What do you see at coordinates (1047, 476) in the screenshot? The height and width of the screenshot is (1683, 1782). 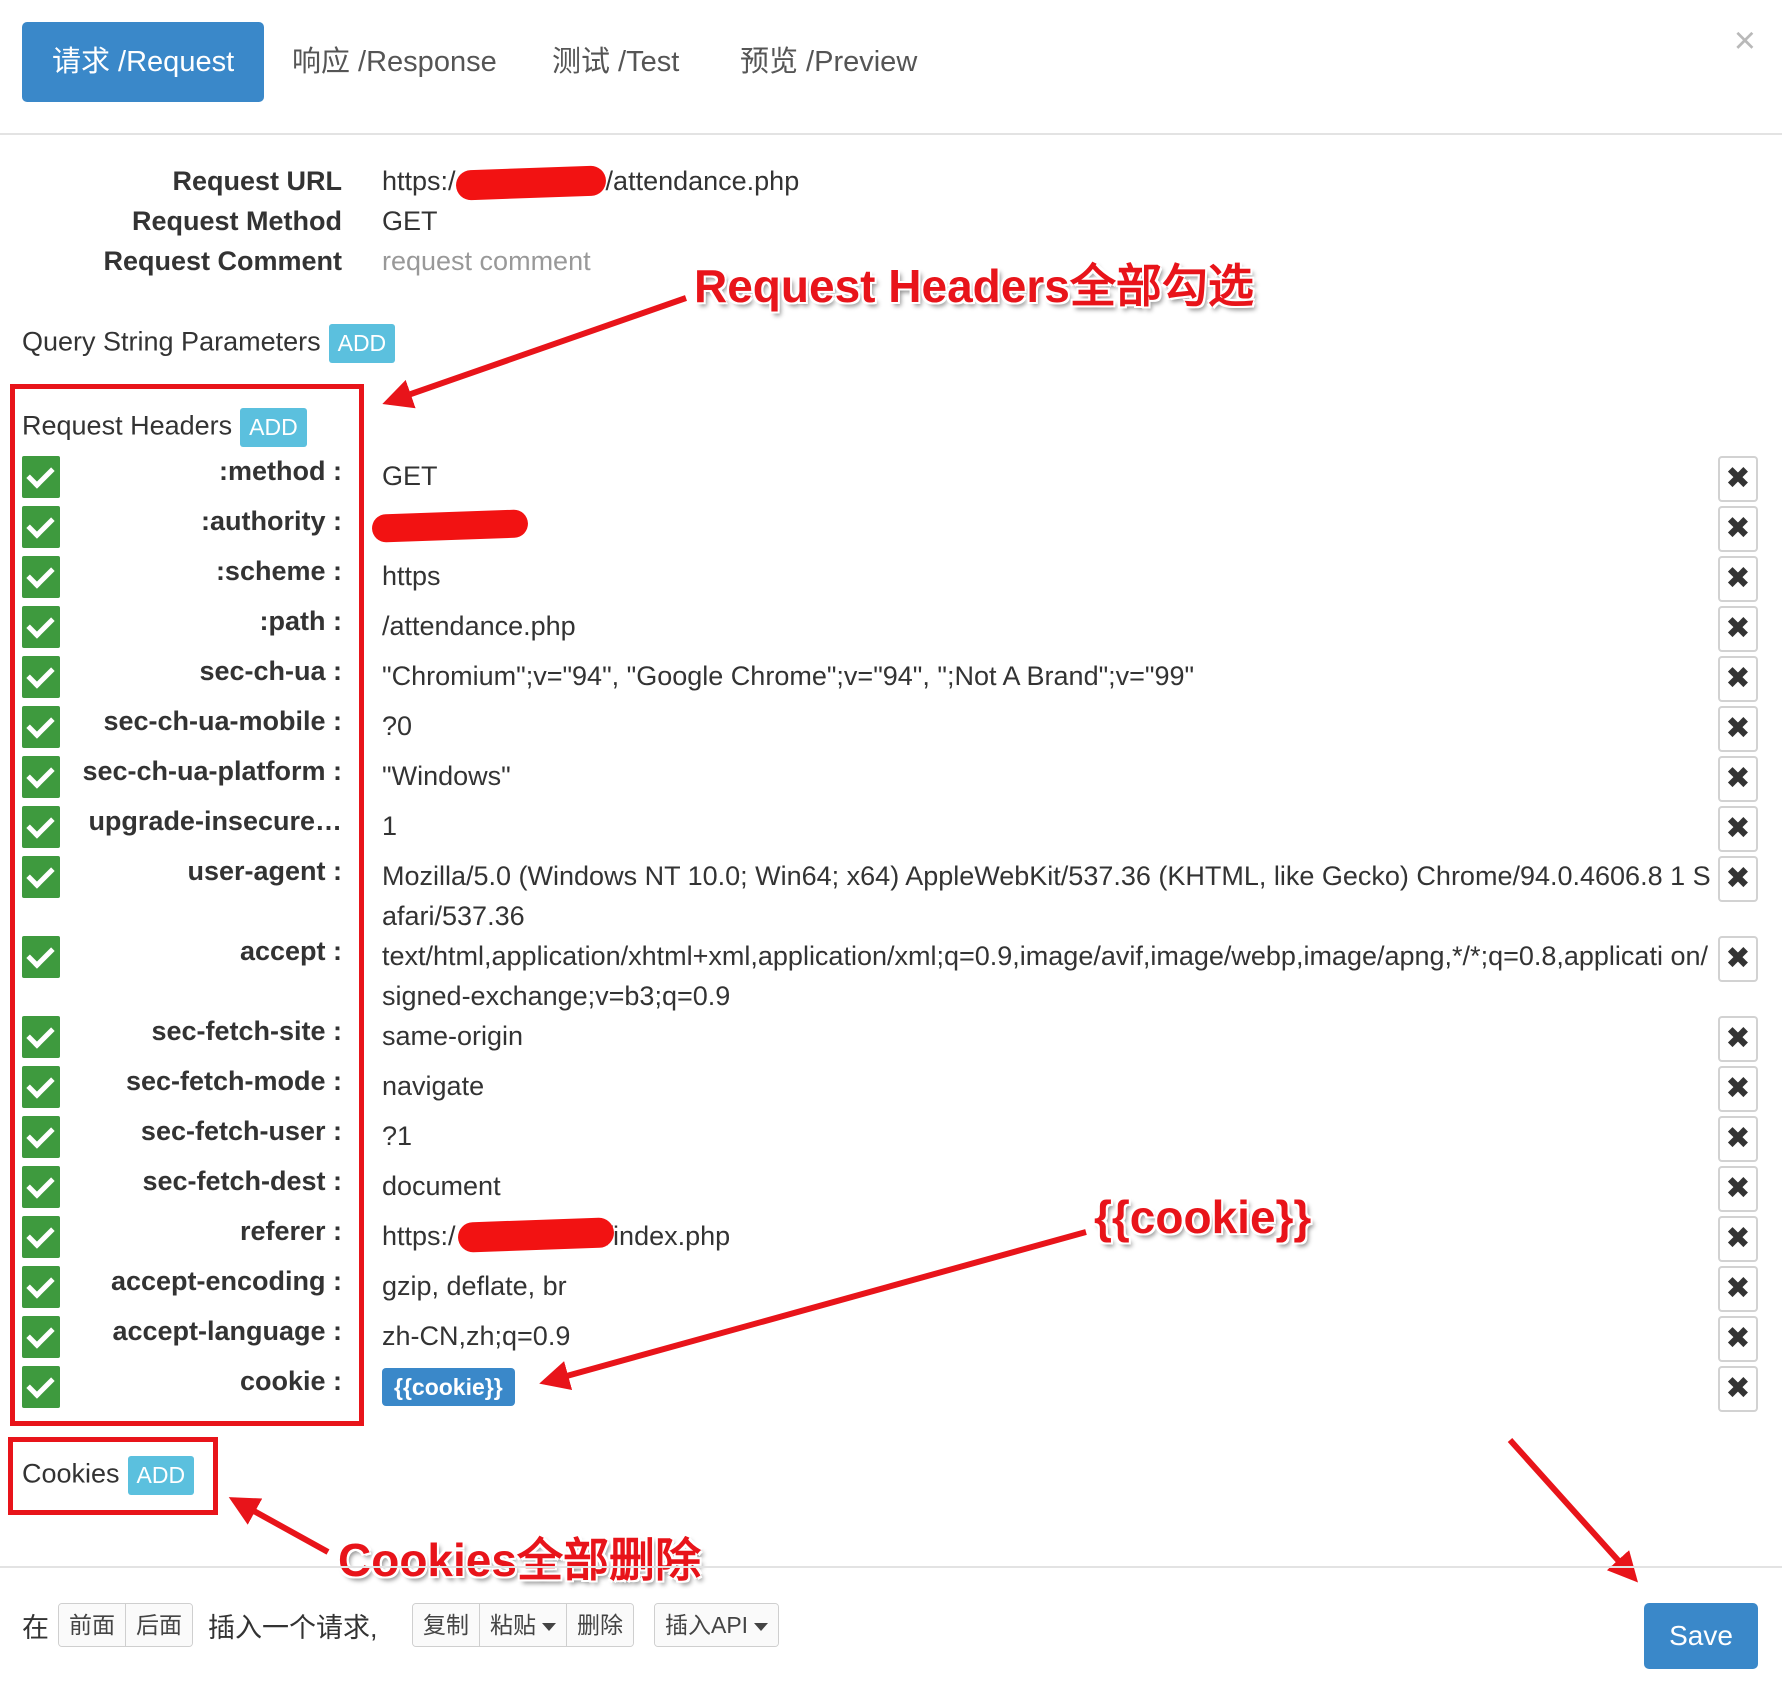 I see `header-value: GET` at bounding box center [1047, 476].